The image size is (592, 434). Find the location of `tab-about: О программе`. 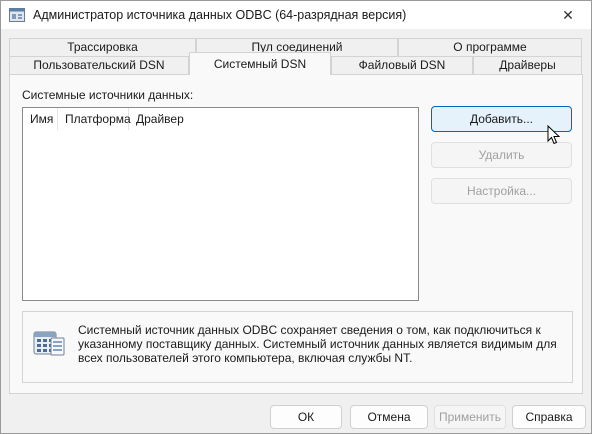

tab-about: О программе is located at coordinates (490, 47).